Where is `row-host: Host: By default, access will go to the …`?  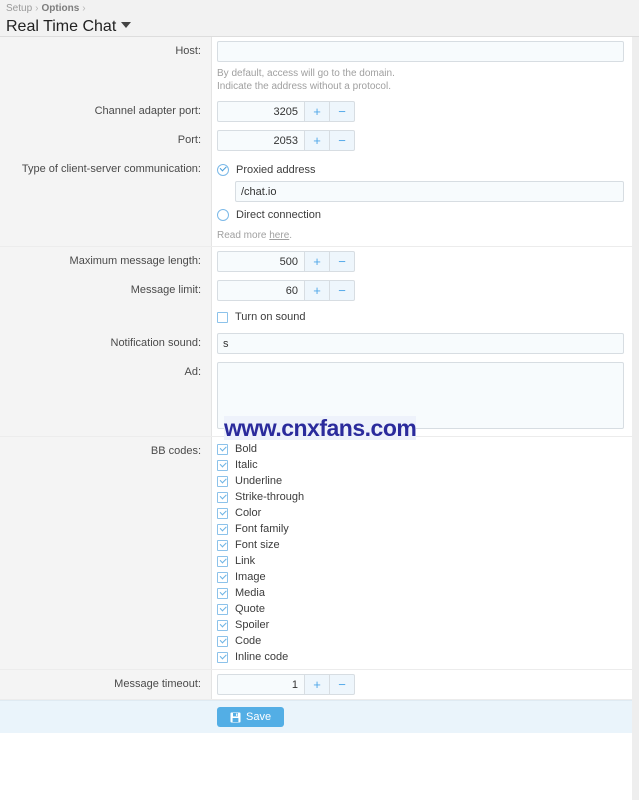
row-host: Host: By default, access will go to the … is located at coordinates (316, 67).